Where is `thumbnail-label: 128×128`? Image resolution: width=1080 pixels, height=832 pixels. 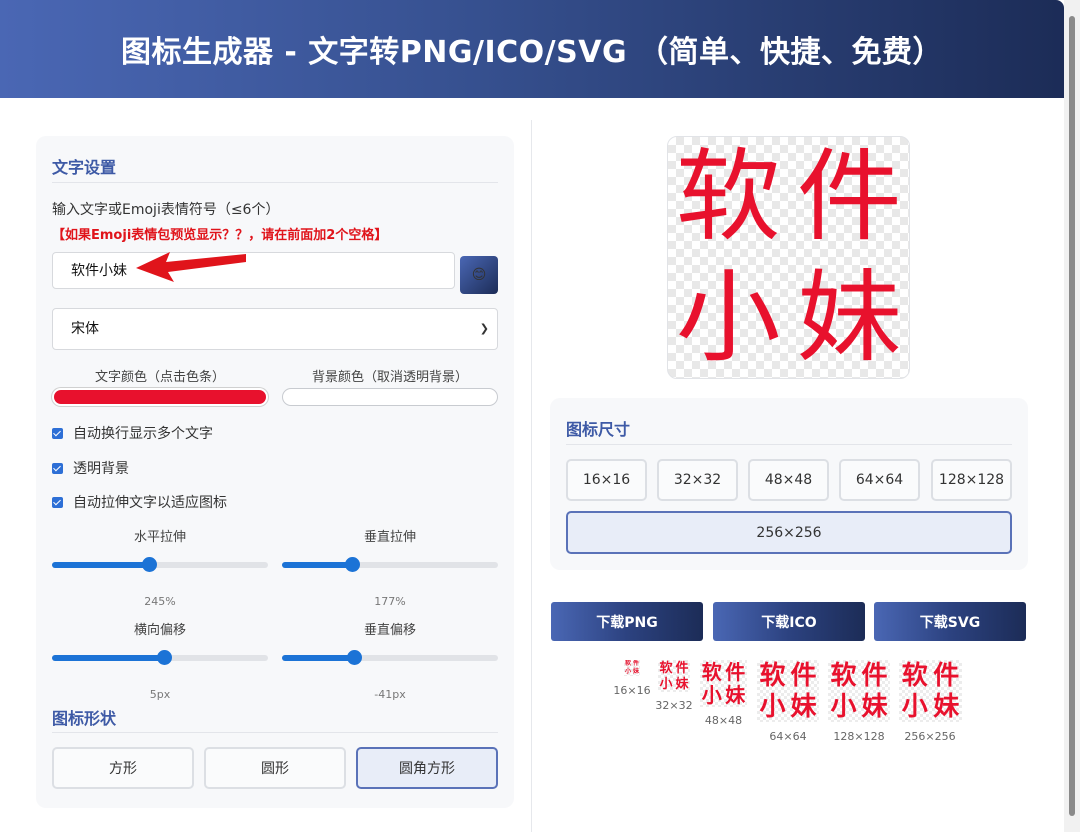 thumbnail-label: 128×128 is located at coordinates (859, 736).